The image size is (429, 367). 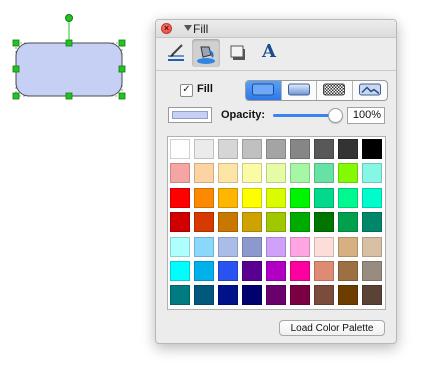 I want to click on text-style-icon: A, so click(x=269, y=51).